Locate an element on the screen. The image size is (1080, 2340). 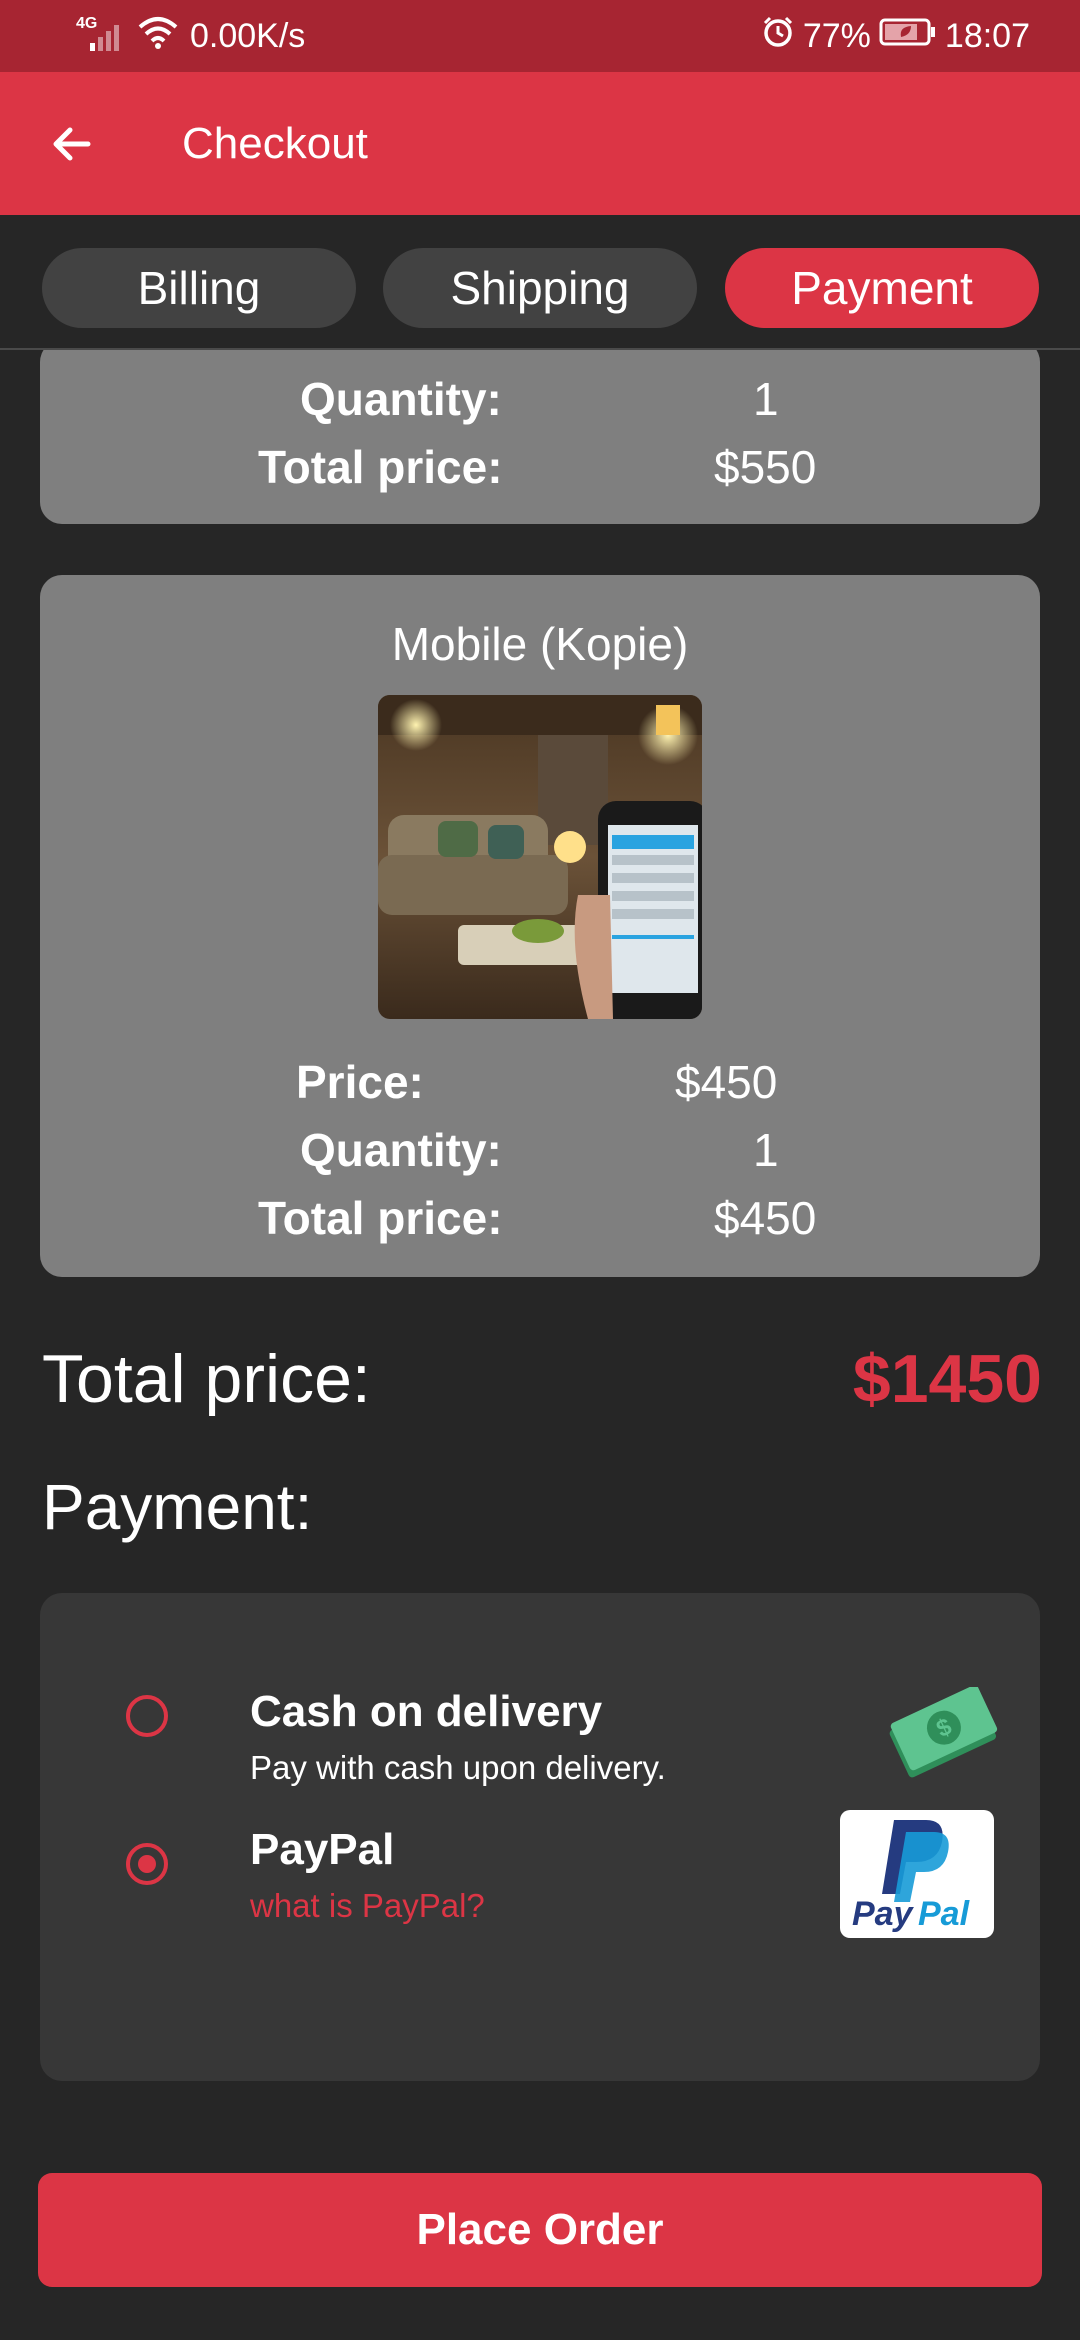
network-speed: 0.00K/s is located at coordinates (248, 35).